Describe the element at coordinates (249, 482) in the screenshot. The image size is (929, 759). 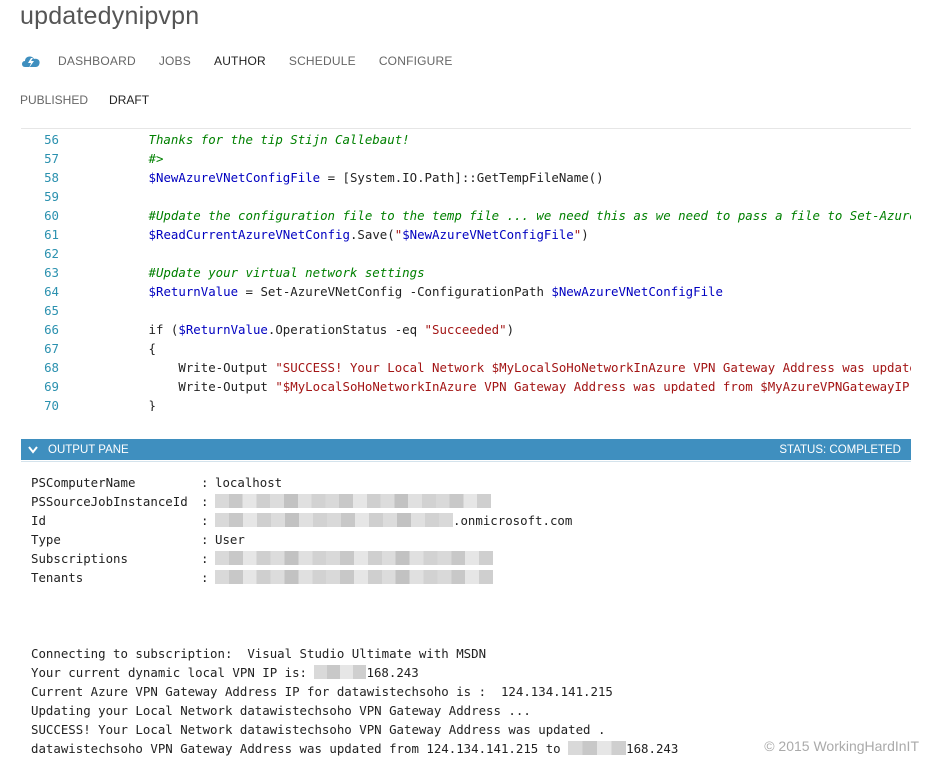
I see `property-value: localhost` at that location.